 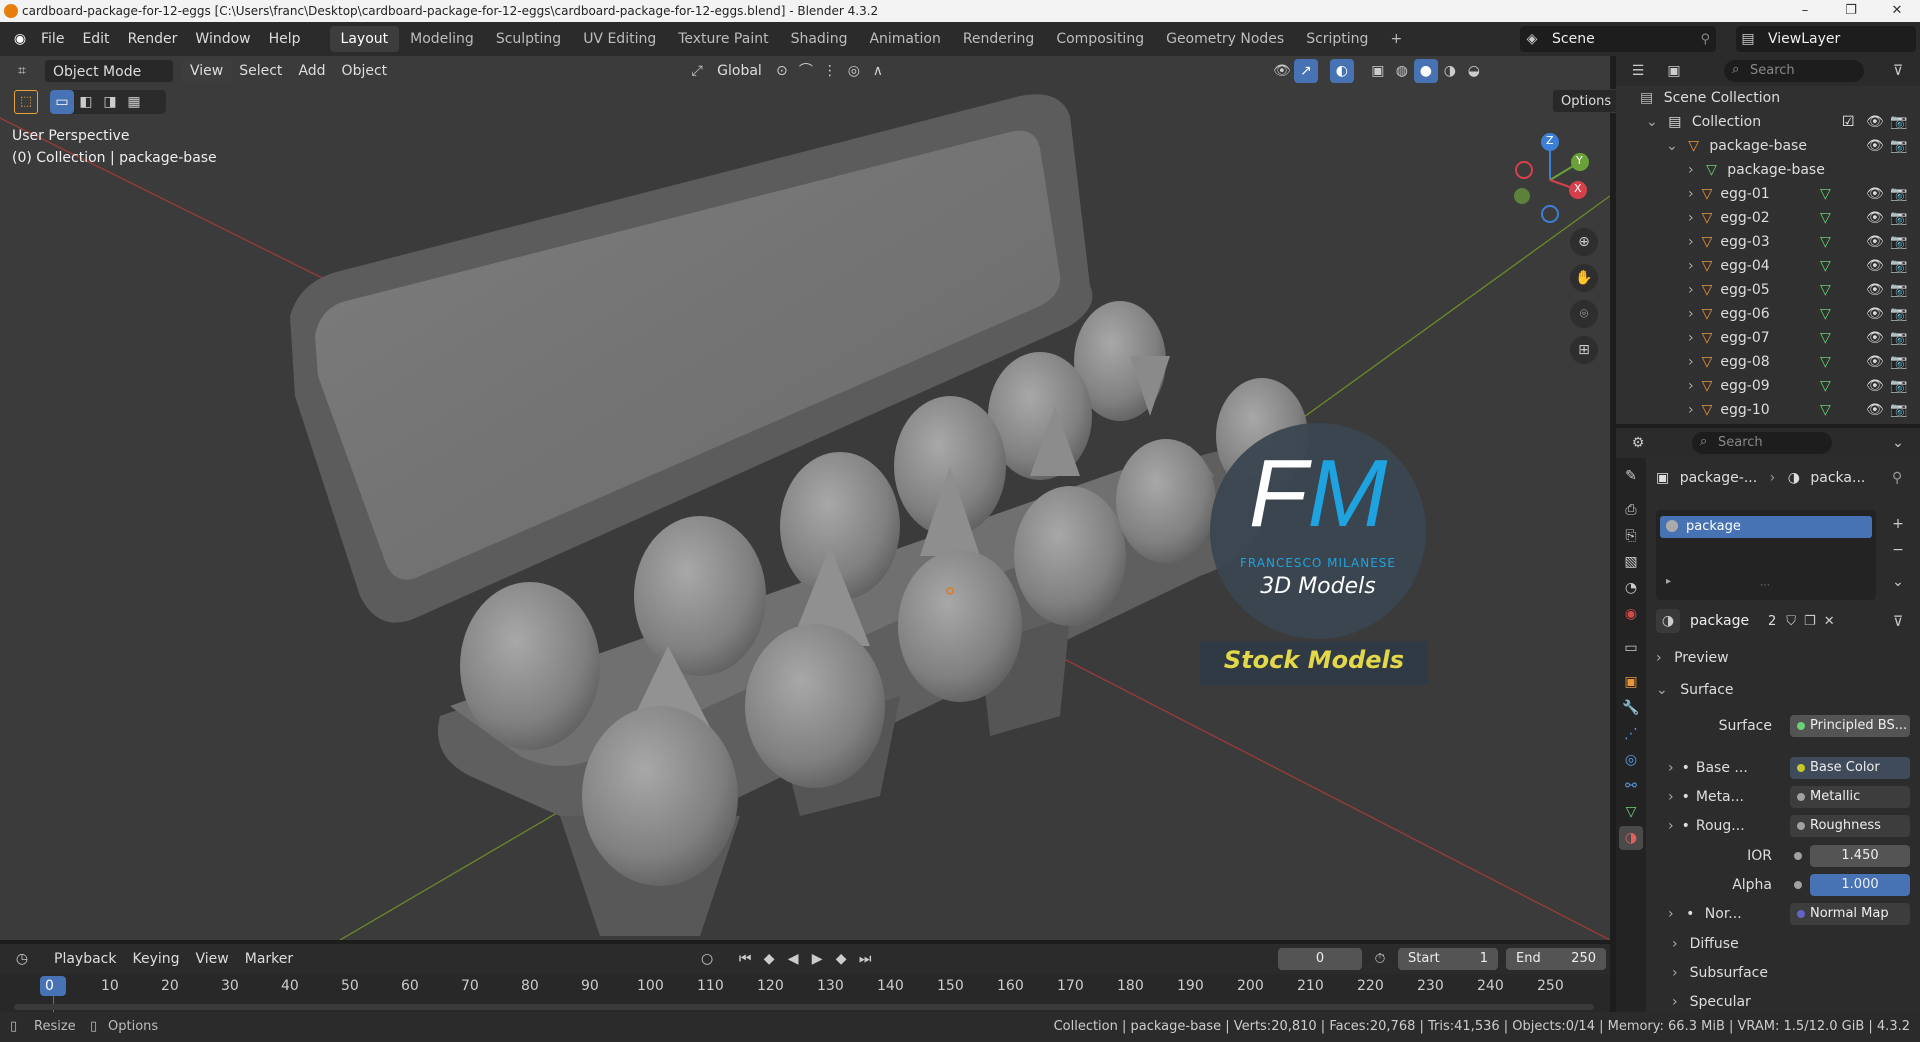 What do you see at coordinates (1768, 98) in the screenshot?
I see `outliner-scene-collection: ▤ Scene Collection` at bounding box center [1768, 98].